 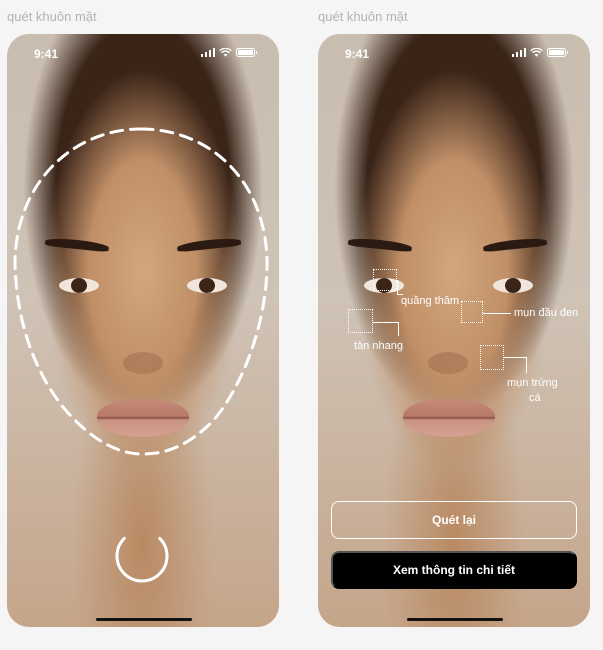 What do you see at coordinates (449, 418) in the screenshot?
I see `face-lips` at bounding box center [449, 418].